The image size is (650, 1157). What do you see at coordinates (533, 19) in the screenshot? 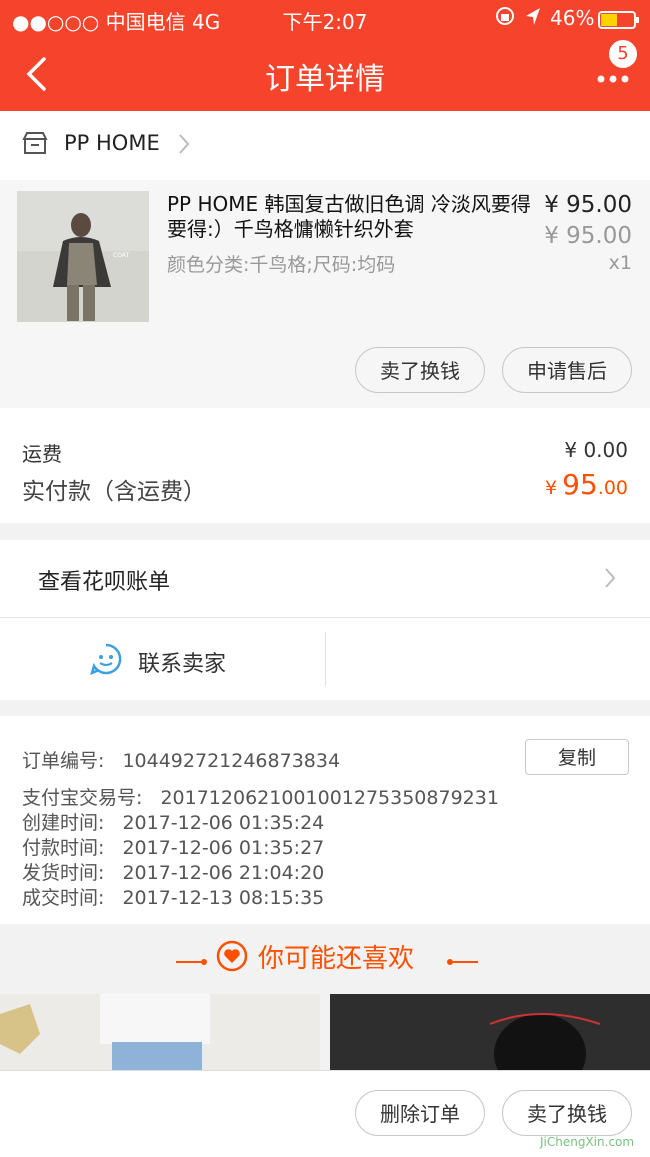
I see `location-arrow-icon` at bounding box center [533, 19].